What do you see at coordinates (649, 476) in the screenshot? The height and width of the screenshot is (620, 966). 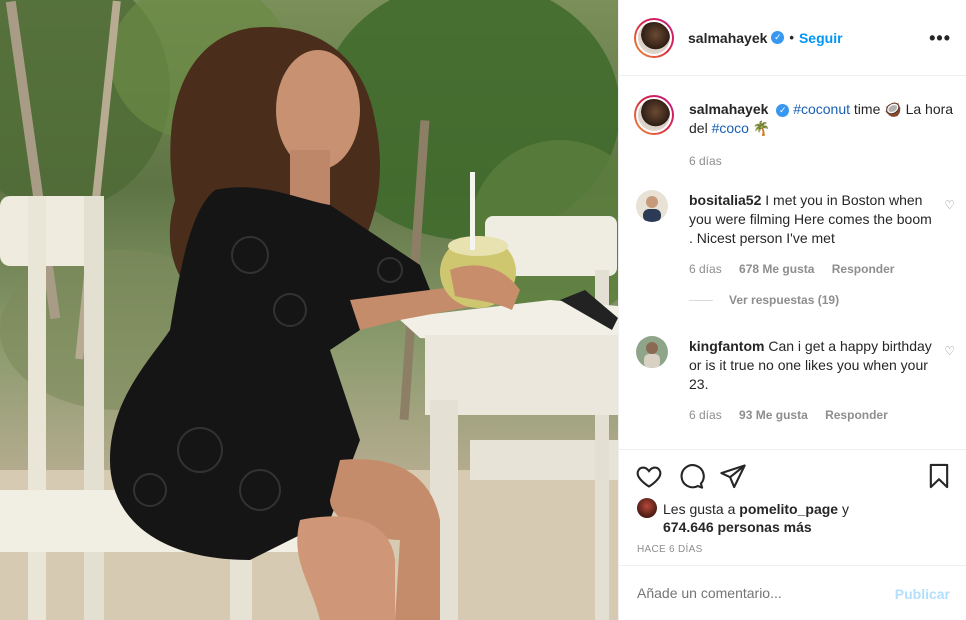 I see `heart-icon` at bounding box center [649, 476].